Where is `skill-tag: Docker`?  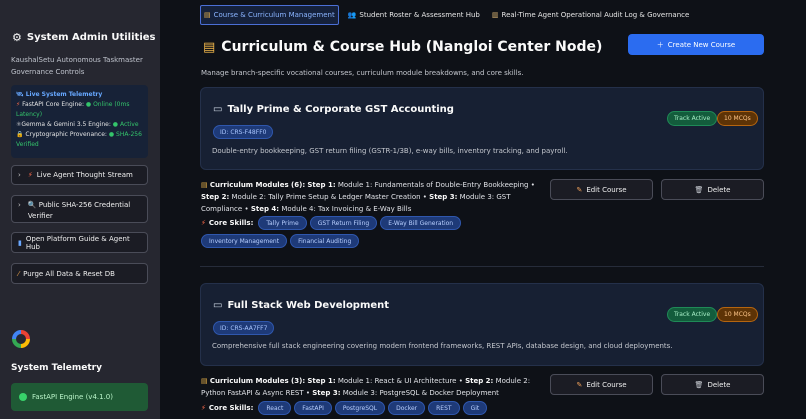 skill-tag: Docker is located at coordinates (407, 408).